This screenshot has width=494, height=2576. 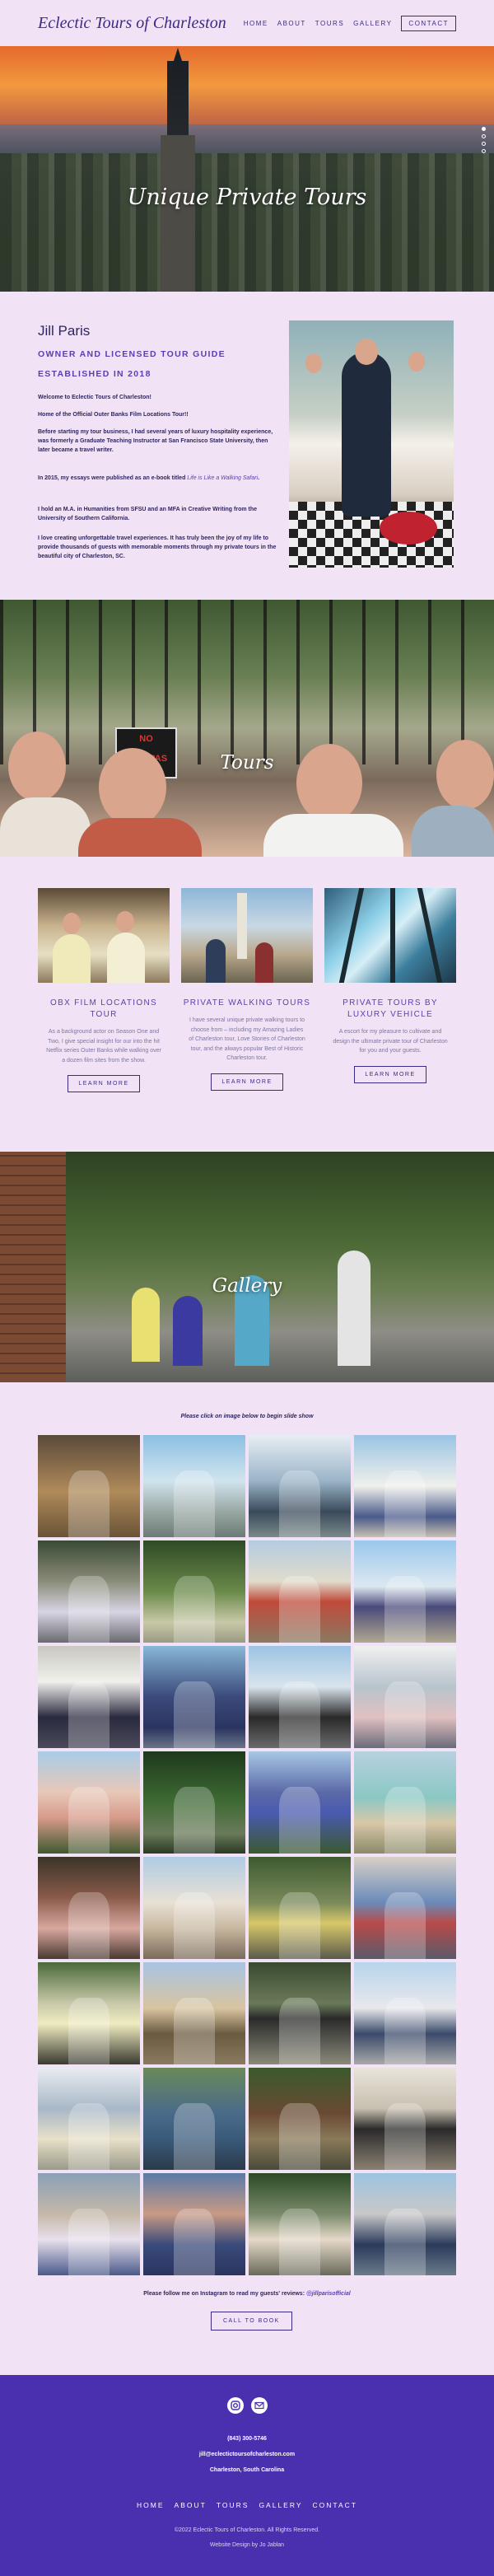 I want to click on tours-banner: NO TRESPAS Tours, so click(x=247, y=728).